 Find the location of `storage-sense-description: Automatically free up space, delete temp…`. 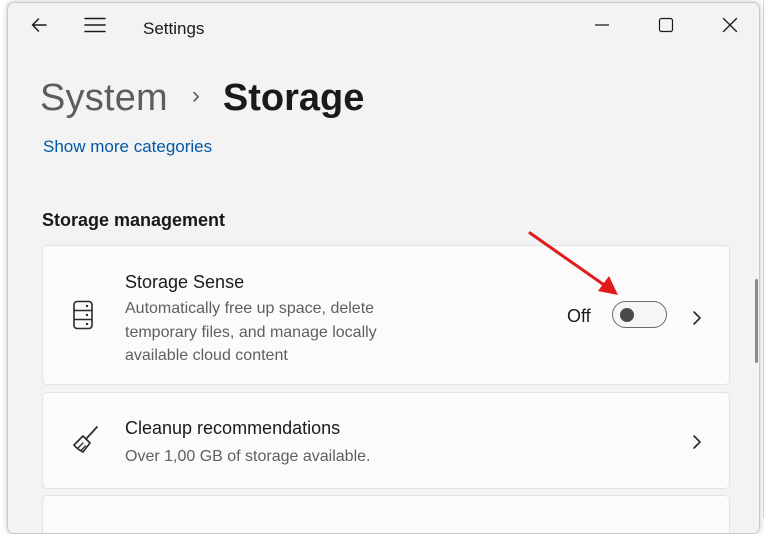

storage-sense-description: Automatically free up space, delete temp… is located at coordinates (251, 332).